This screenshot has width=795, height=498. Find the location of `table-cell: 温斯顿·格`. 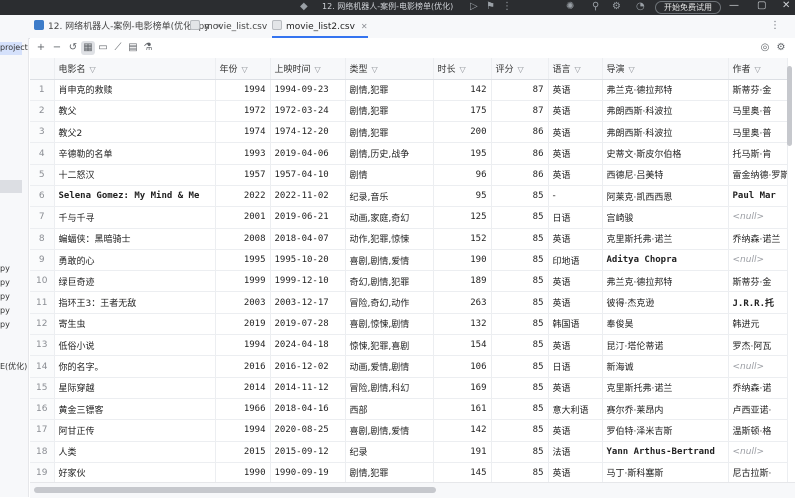

table-cell: 温斯顿·格 is located at coordinates (758, 430).